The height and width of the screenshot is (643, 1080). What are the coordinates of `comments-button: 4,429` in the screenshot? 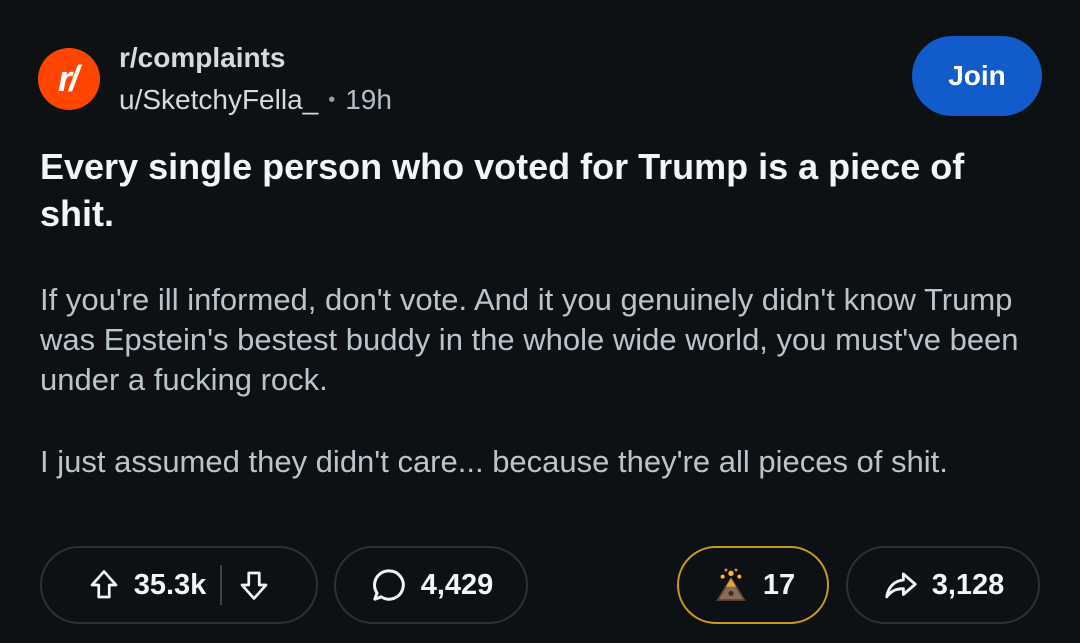 It's located at (431, 585).